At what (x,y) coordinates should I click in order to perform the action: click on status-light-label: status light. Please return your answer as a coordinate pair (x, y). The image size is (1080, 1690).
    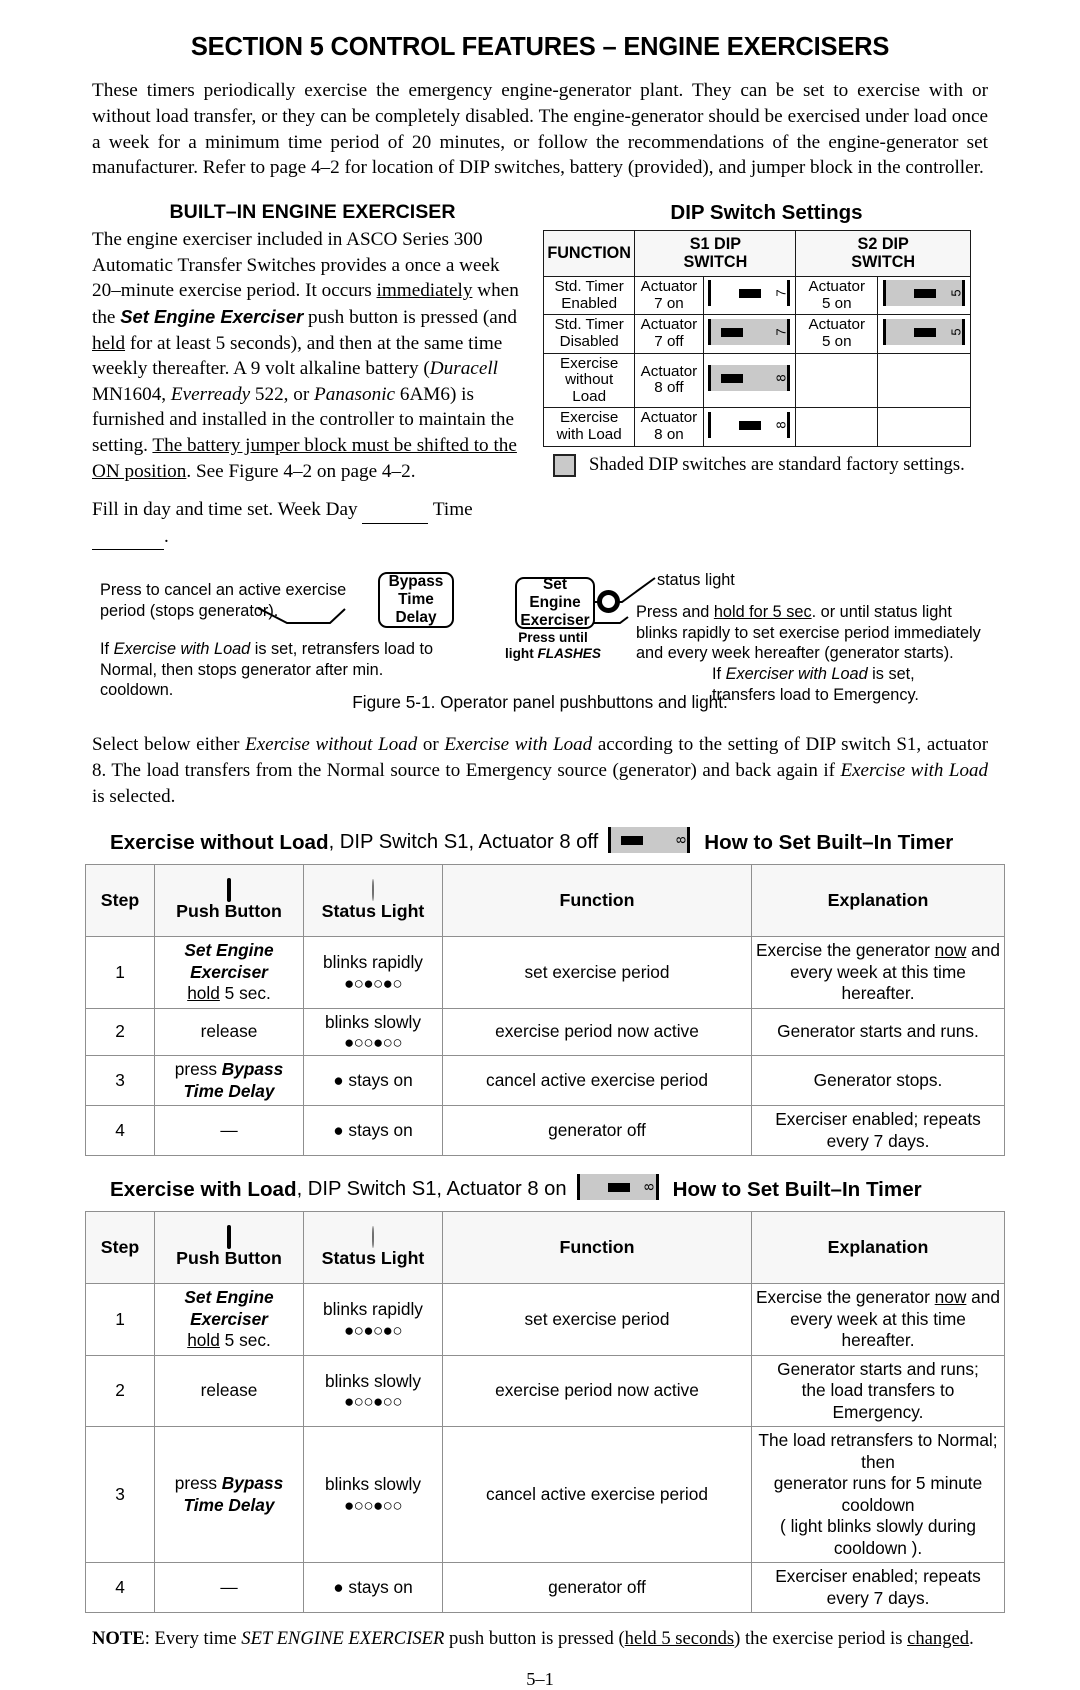
    Looking at the image, I should click on (696, 580).